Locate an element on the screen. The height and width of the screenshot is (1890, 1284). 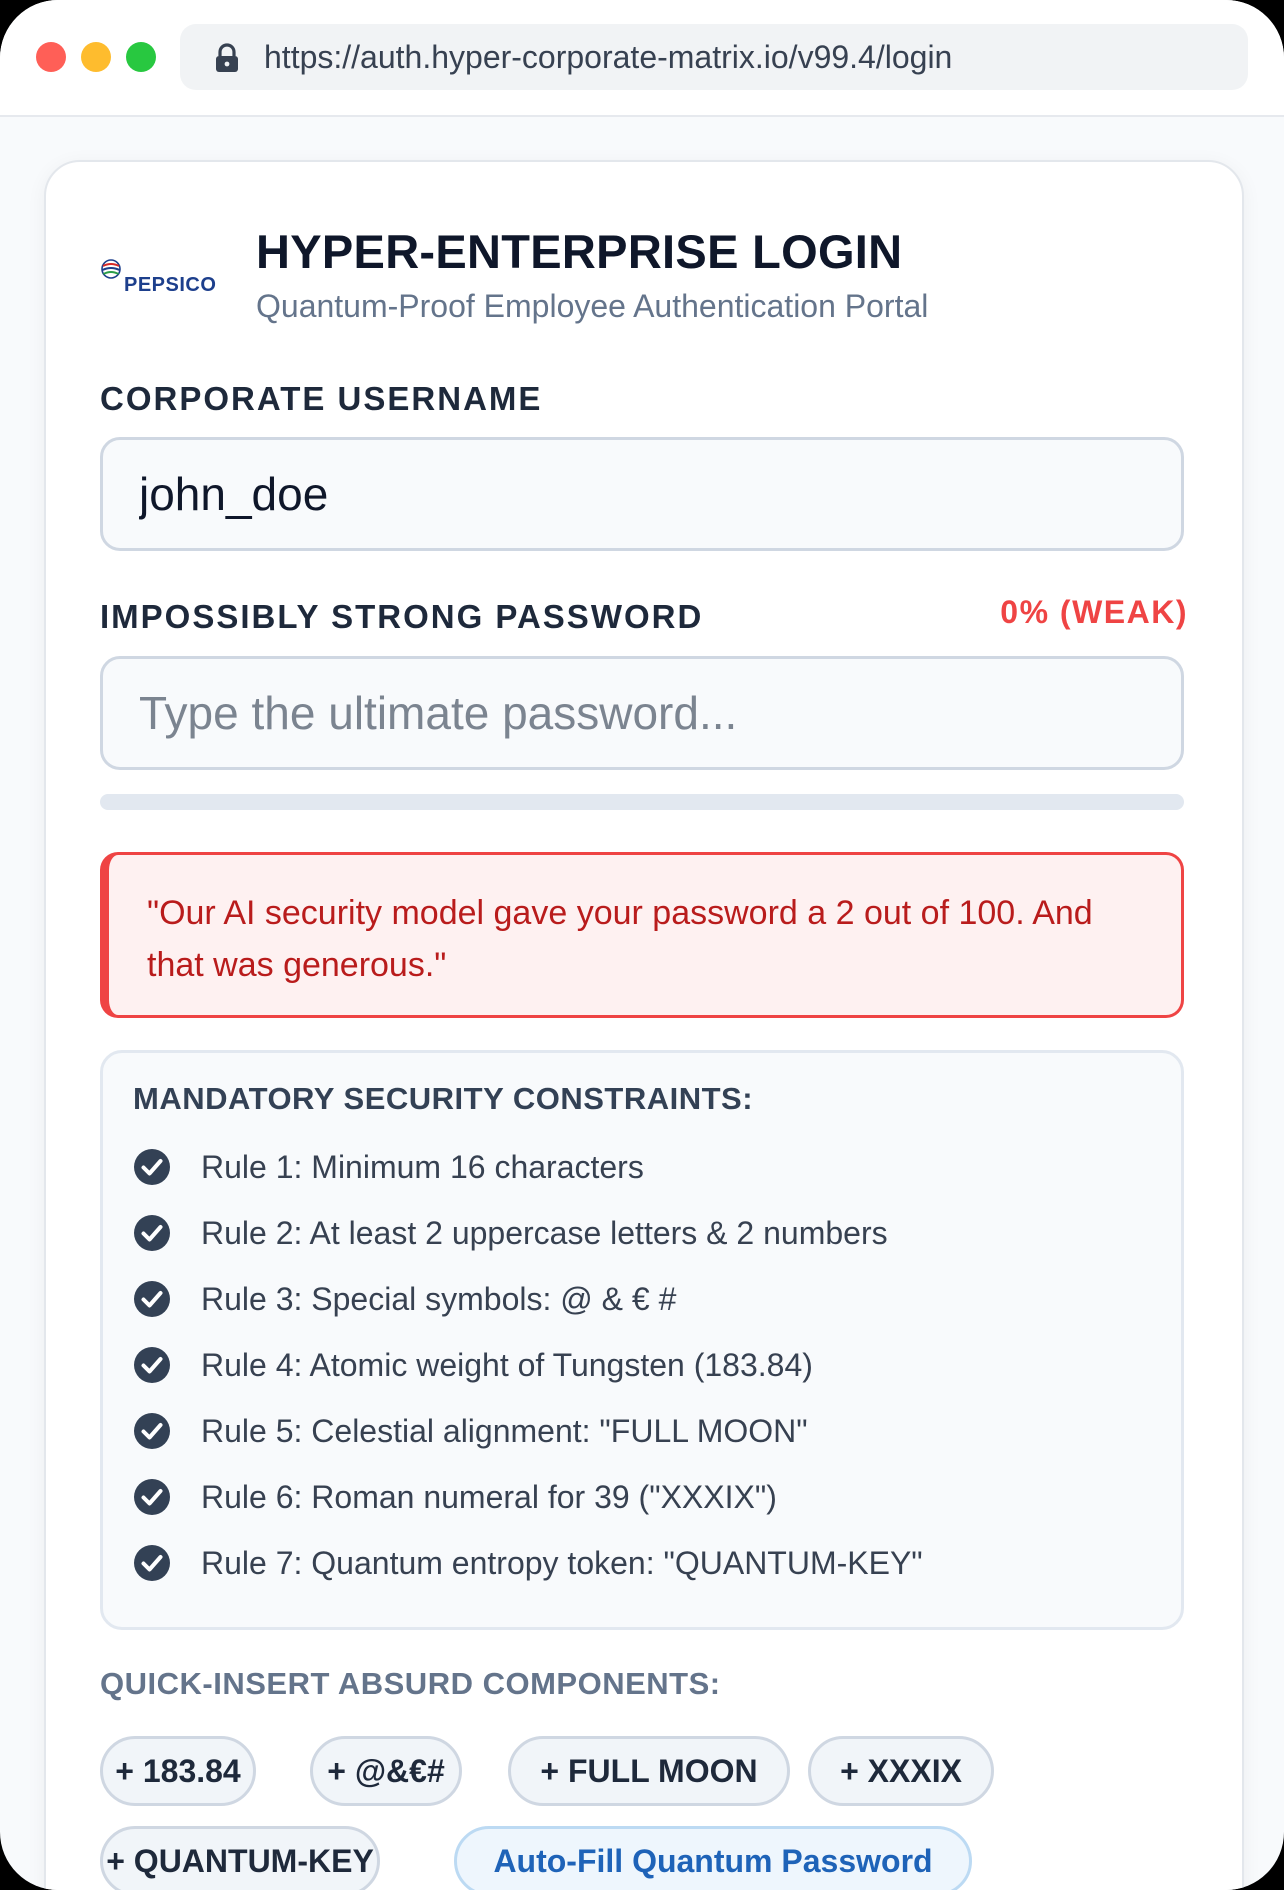
page-title: HYPER-ENTERPRISE LOGIN is located at coordinates (579, 251).